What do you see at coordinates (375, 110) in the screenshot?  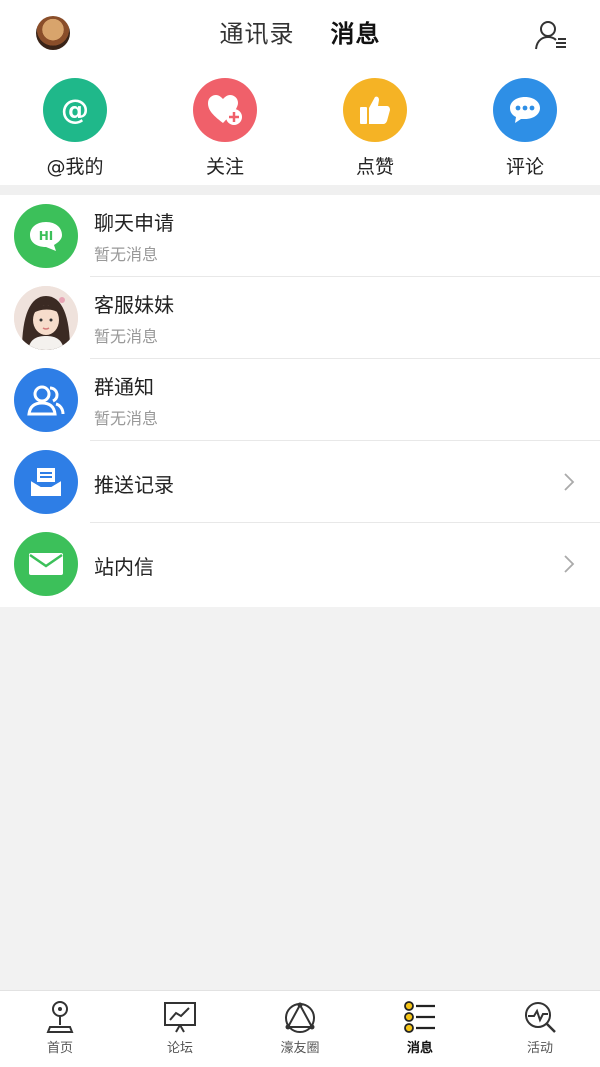 I see `thumbs-up-icon` at bounding box center [375, 110].